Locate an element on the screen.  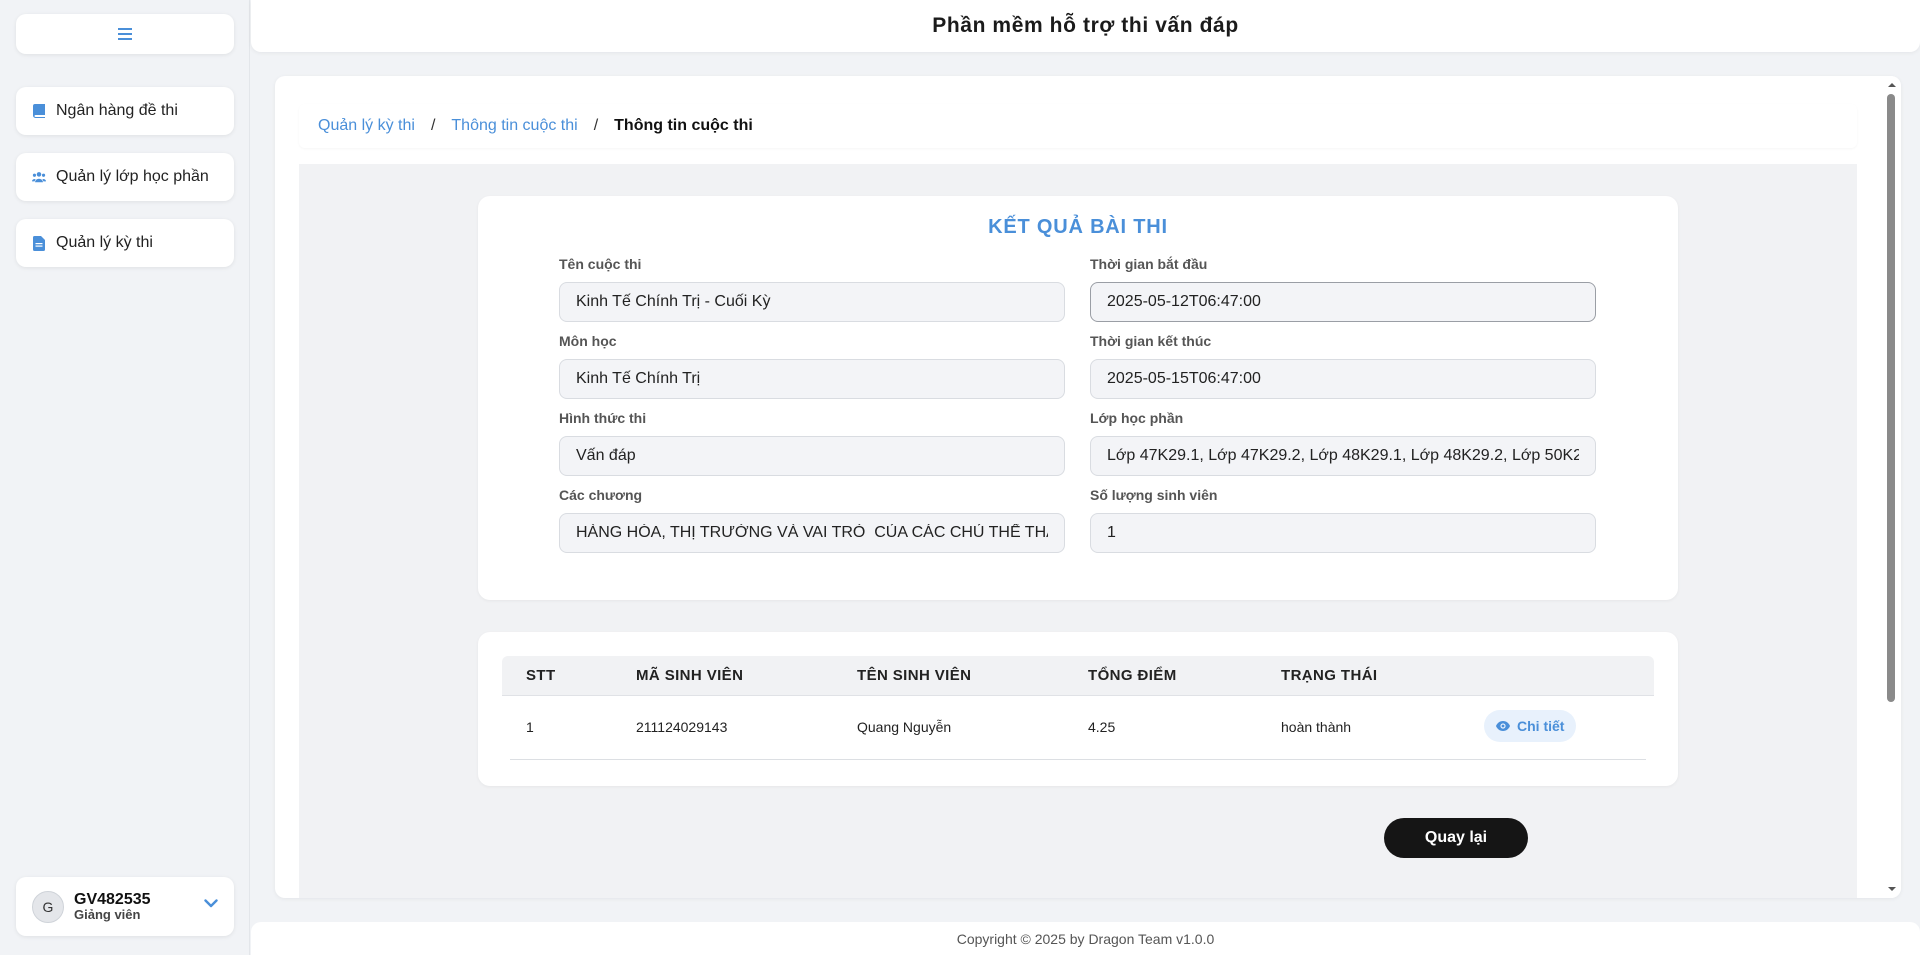
column-header-stt: STT is located at coordinates (541, 675).